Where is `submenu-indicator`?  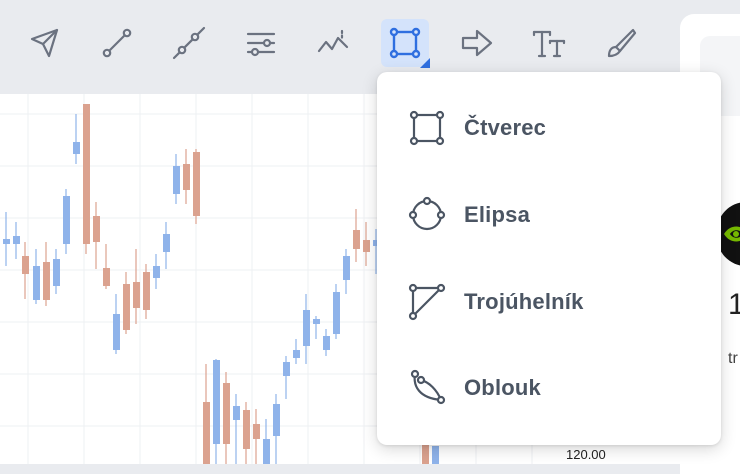
submenu-indicator is located at coordinates (425, 63).